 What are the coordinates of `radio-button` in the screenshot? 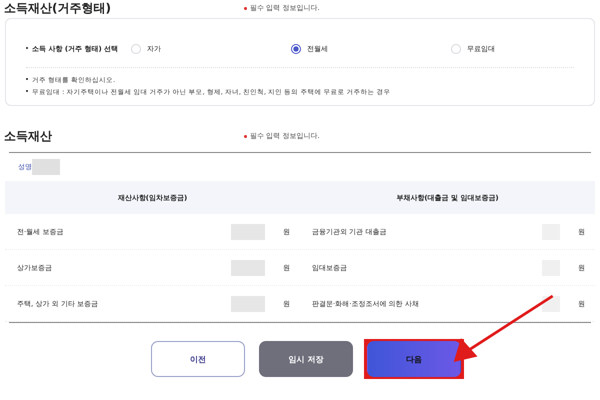 It's located at (296, 49).